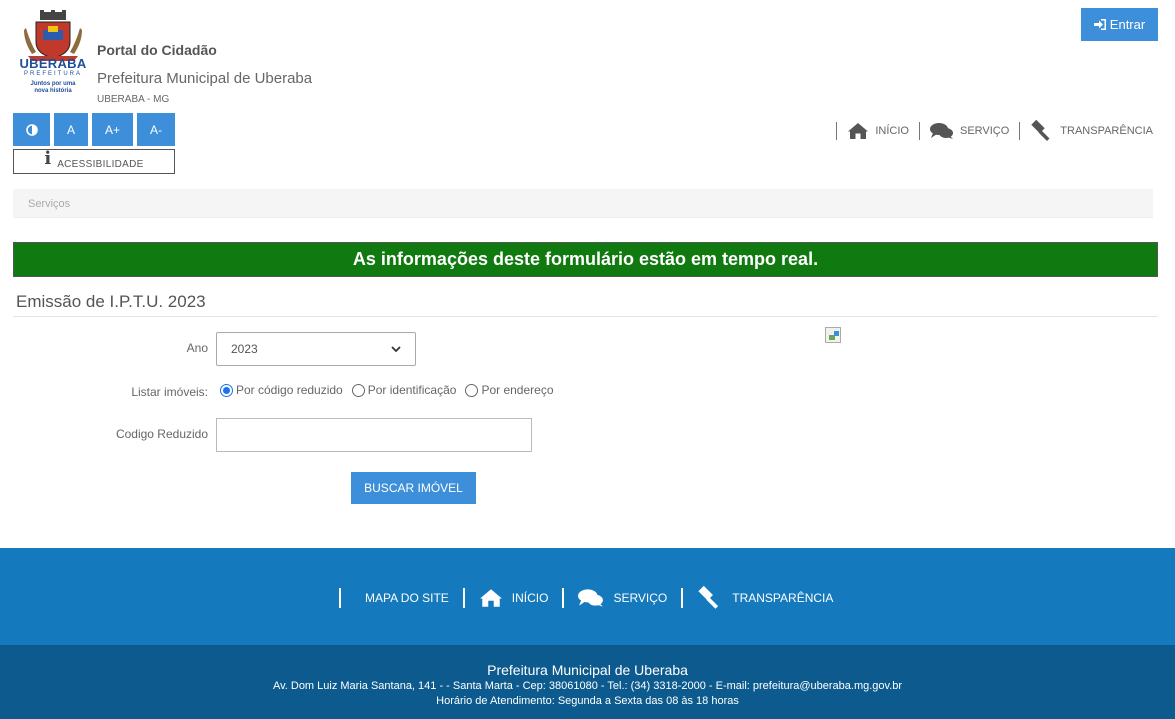  I want to click on footer-org-name: Prefeitura Municipal de Uberaba, so click(587, 670).